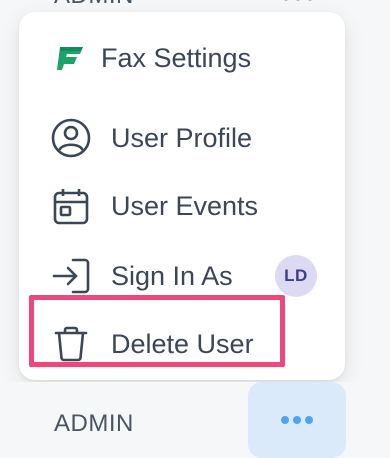 The height and width of the screenshot is (458, 390). Describe the element at coordinates (185, 205) in the screenshot. I see `menu-item-label: User Events` at that location.